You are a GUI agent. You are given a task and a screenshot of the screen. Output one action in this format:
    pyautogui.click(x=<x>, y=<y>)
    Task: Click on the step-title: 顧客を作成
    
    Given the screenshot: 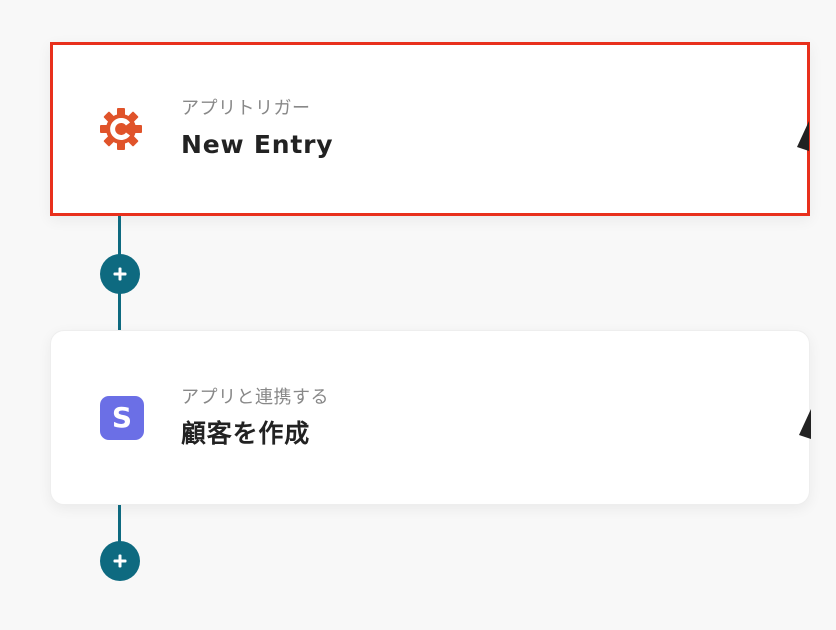 What is the action you would take?
    pyautogui.click(x=246, y=433)
    